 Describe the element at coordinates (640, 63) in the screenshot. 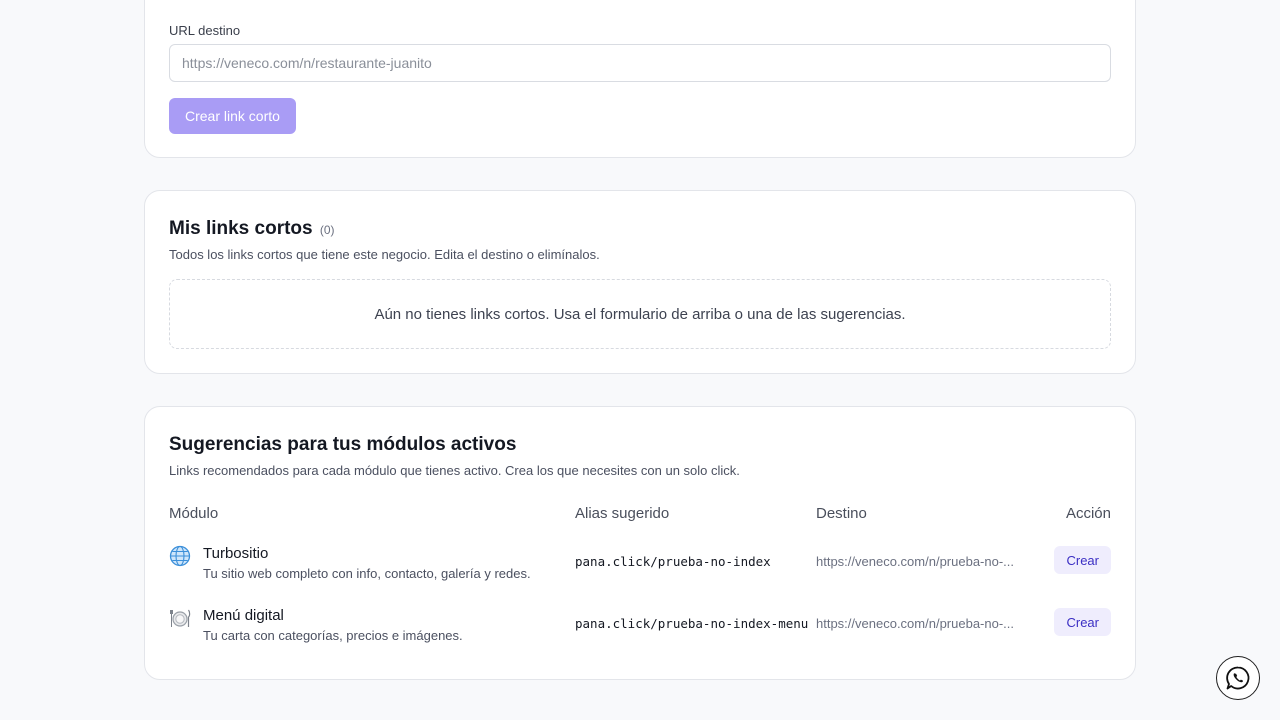

I see `url-destino-input` at that location.